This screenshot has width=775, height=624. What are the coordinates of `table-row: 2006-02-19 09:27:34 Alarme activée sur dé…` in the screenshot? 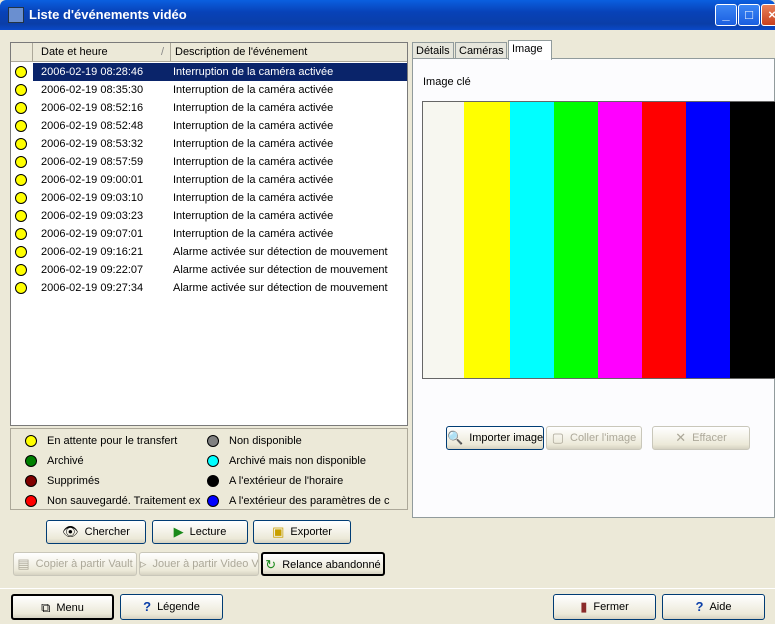 It's located at (209, 288).